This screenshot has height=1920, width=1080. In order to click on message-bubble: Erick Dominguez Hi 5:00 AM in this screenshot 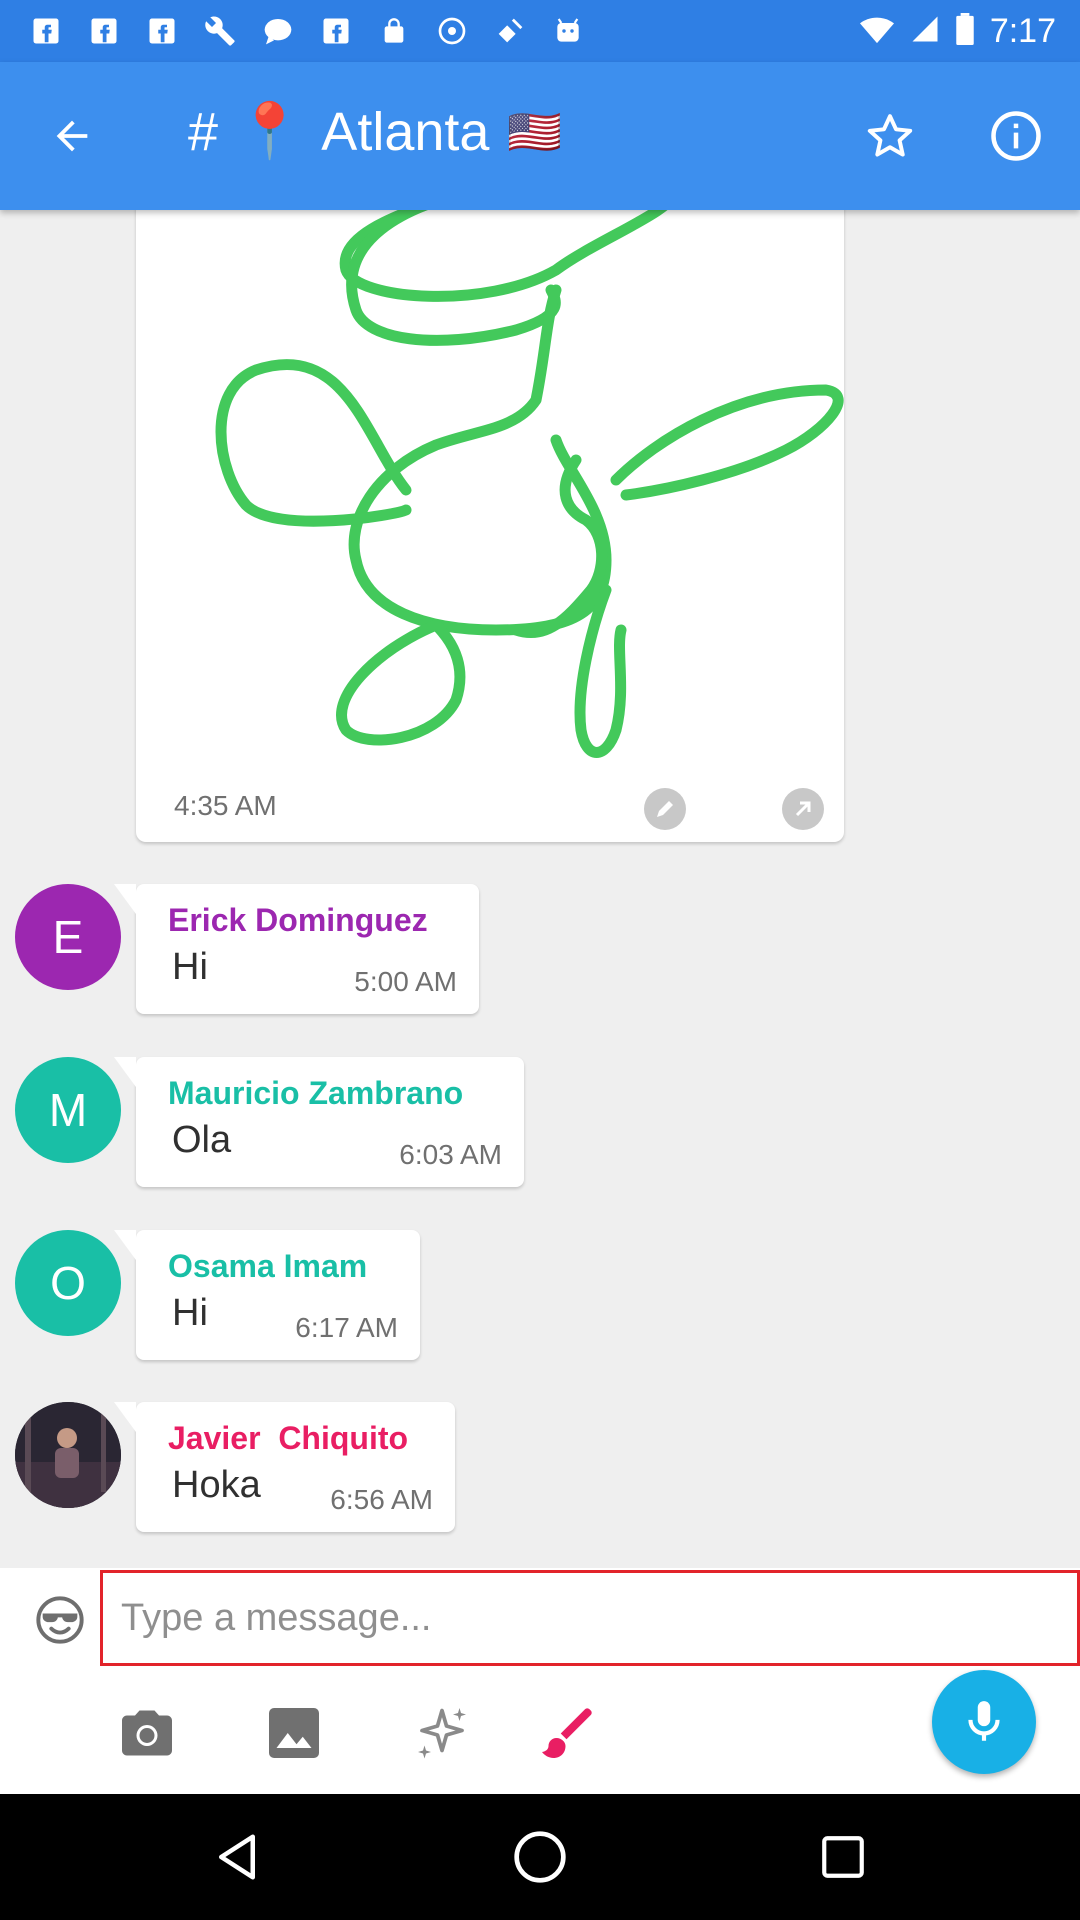, I will do `click(296, 949)`.